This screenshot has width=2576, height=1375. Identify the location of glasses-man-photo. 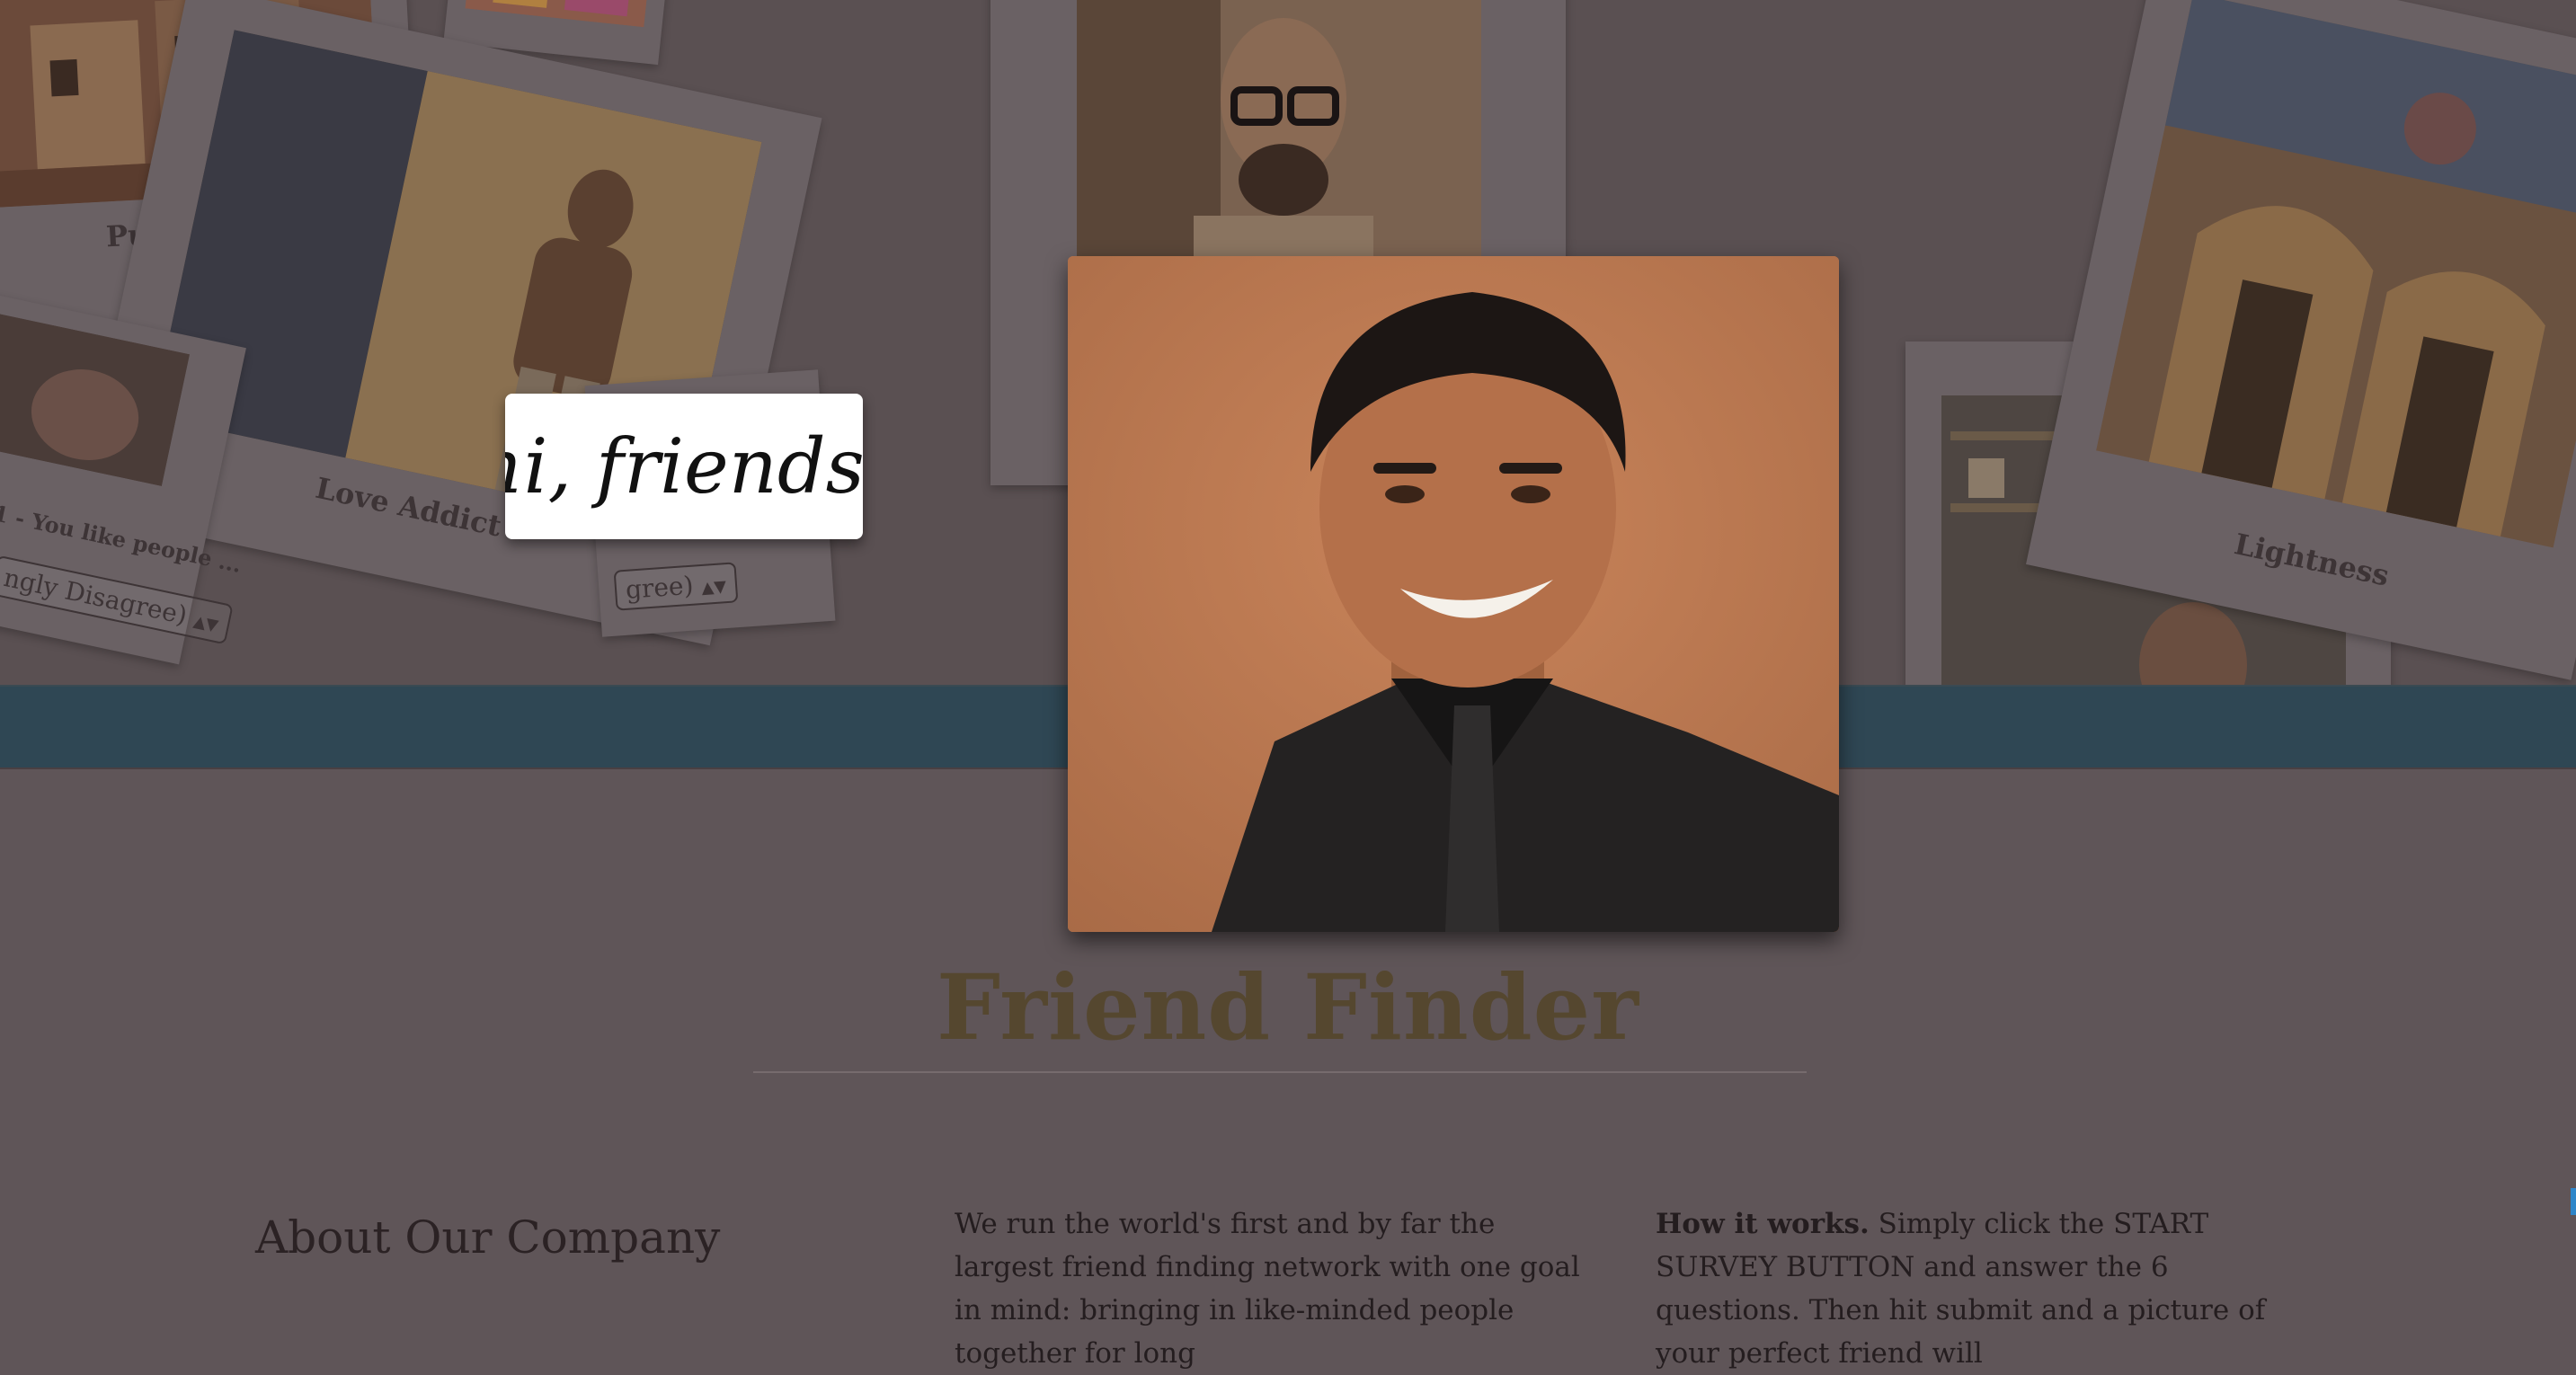
(1279, 148).